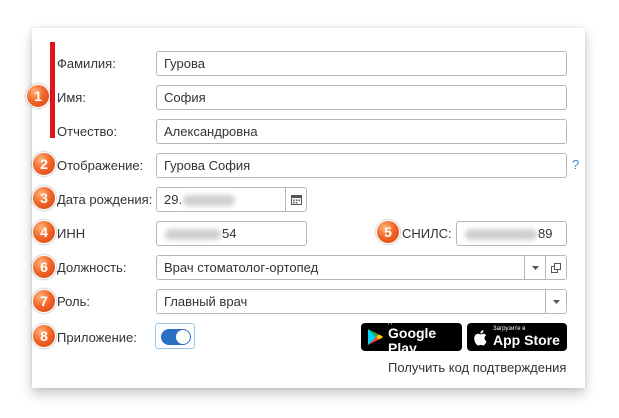  I want to click on step-badge-8: 8, so click(44, 336).